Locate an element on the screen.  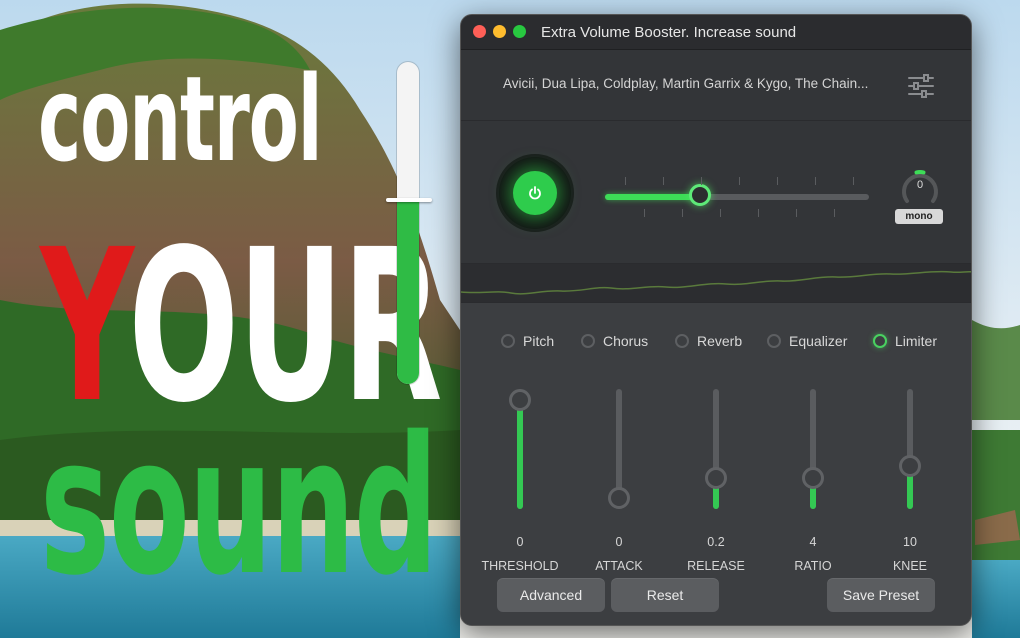
minimize-button is located at coordinates (499, 31).